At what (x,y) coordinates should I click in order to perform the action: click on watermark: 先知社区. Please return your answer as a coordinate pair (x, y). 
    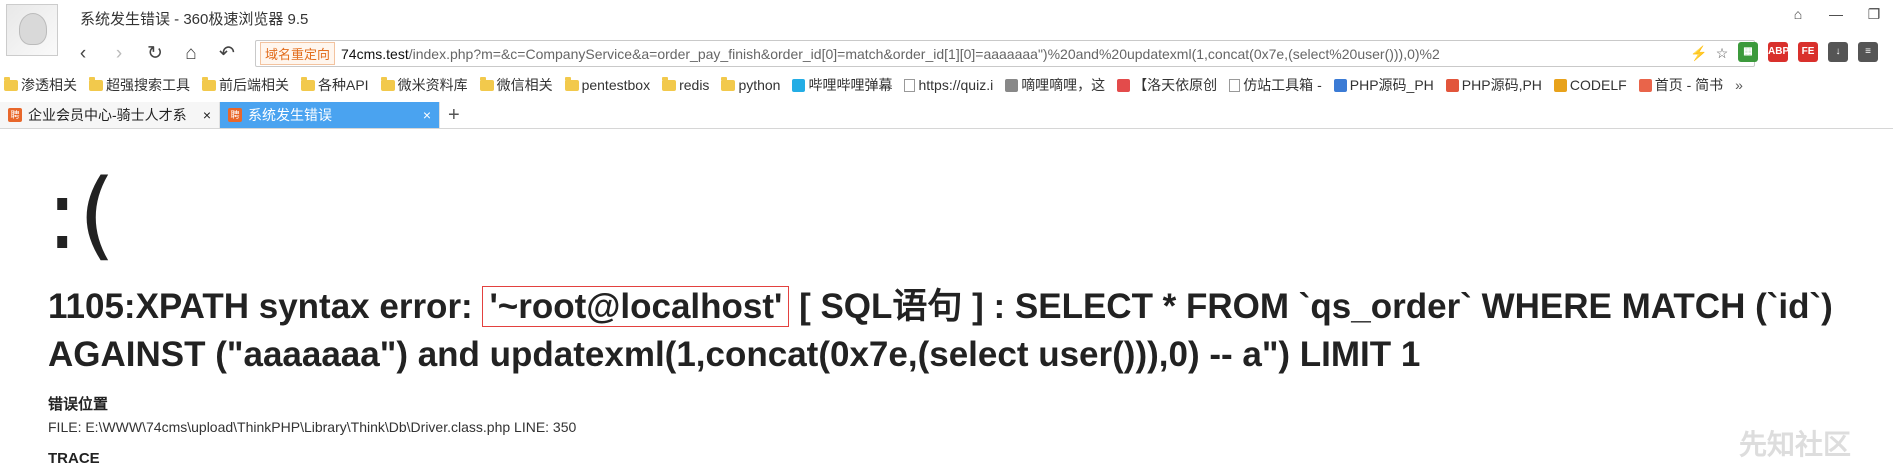
    Looking at the image, I should click on (1794, 444).